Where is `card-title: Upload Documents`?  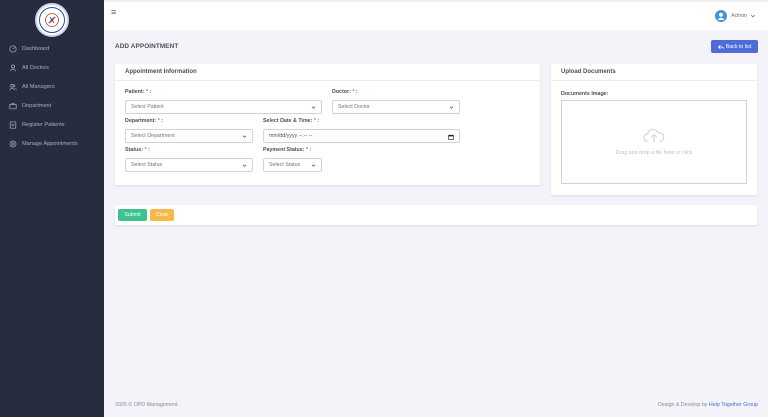 card-title: Upload Documents is located at coordinates (654, 72).